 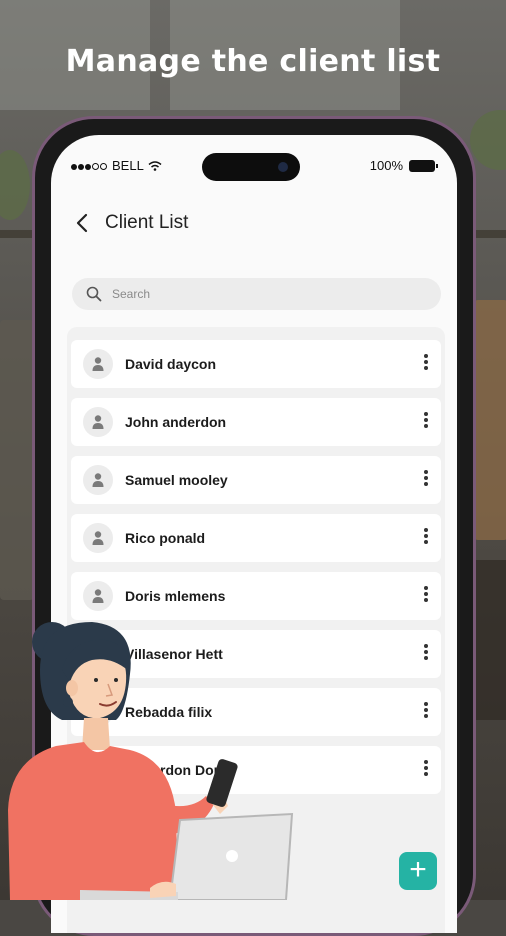 What do you see at coordinates (176, 422) in the screenshot?
I see `client-name: John anderdon` at bounding box center [176, 422].